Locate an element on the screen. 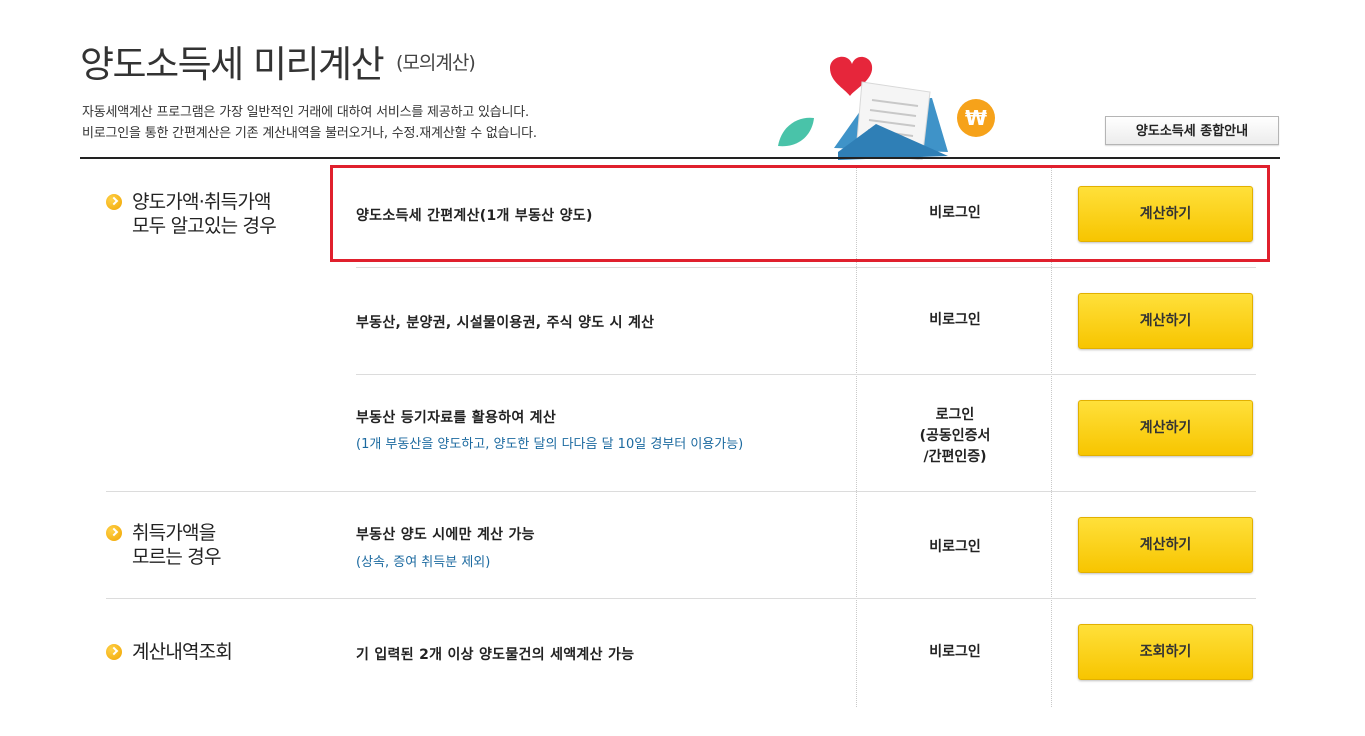  login-method: (공동인증서 is located at coordinates (955, 436).